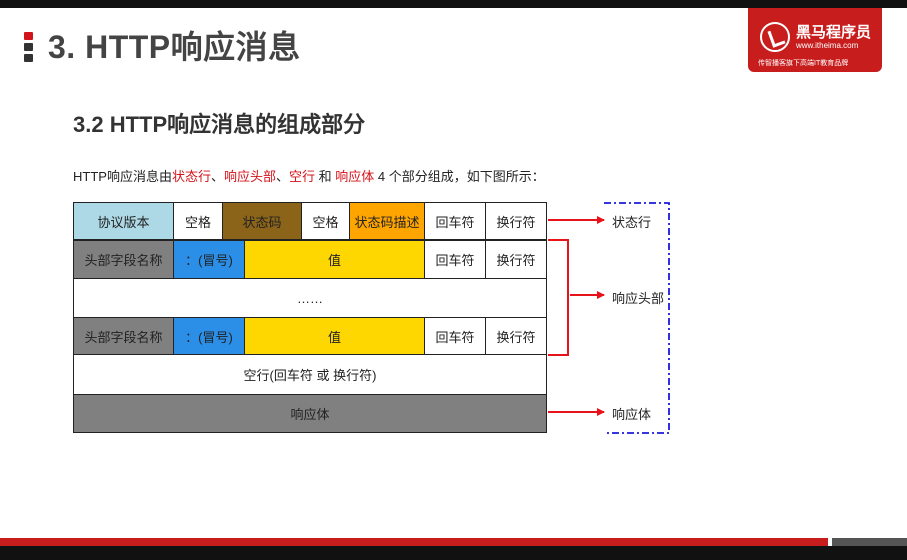 The image size is (907, 560). Describe the element at coordinates (637, 318) in the screenshot. I see `right-dashed-bracket` at that location.